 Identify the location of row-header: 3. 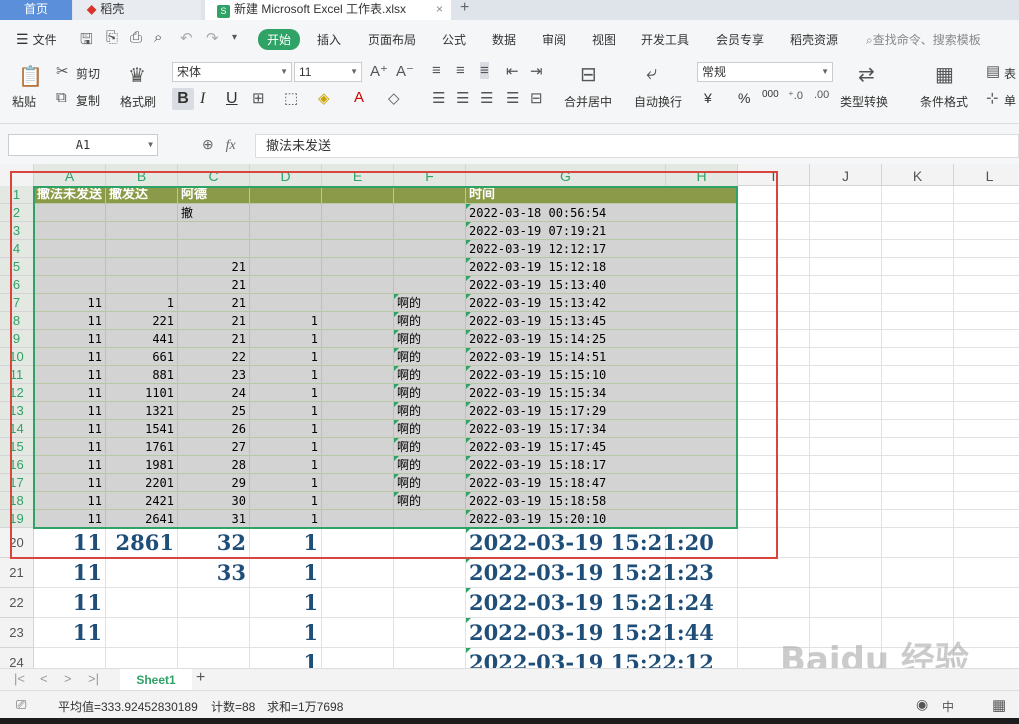
(17, 231).